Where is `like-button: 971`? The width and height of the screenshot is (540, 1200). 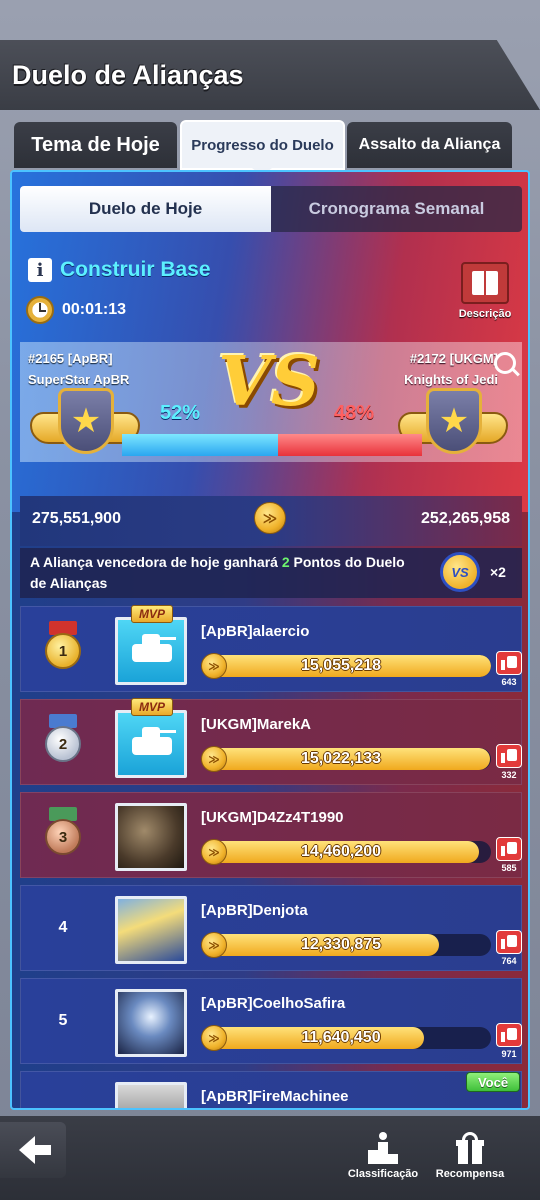
like-button: 971 is located at coordinates (509, 1041).